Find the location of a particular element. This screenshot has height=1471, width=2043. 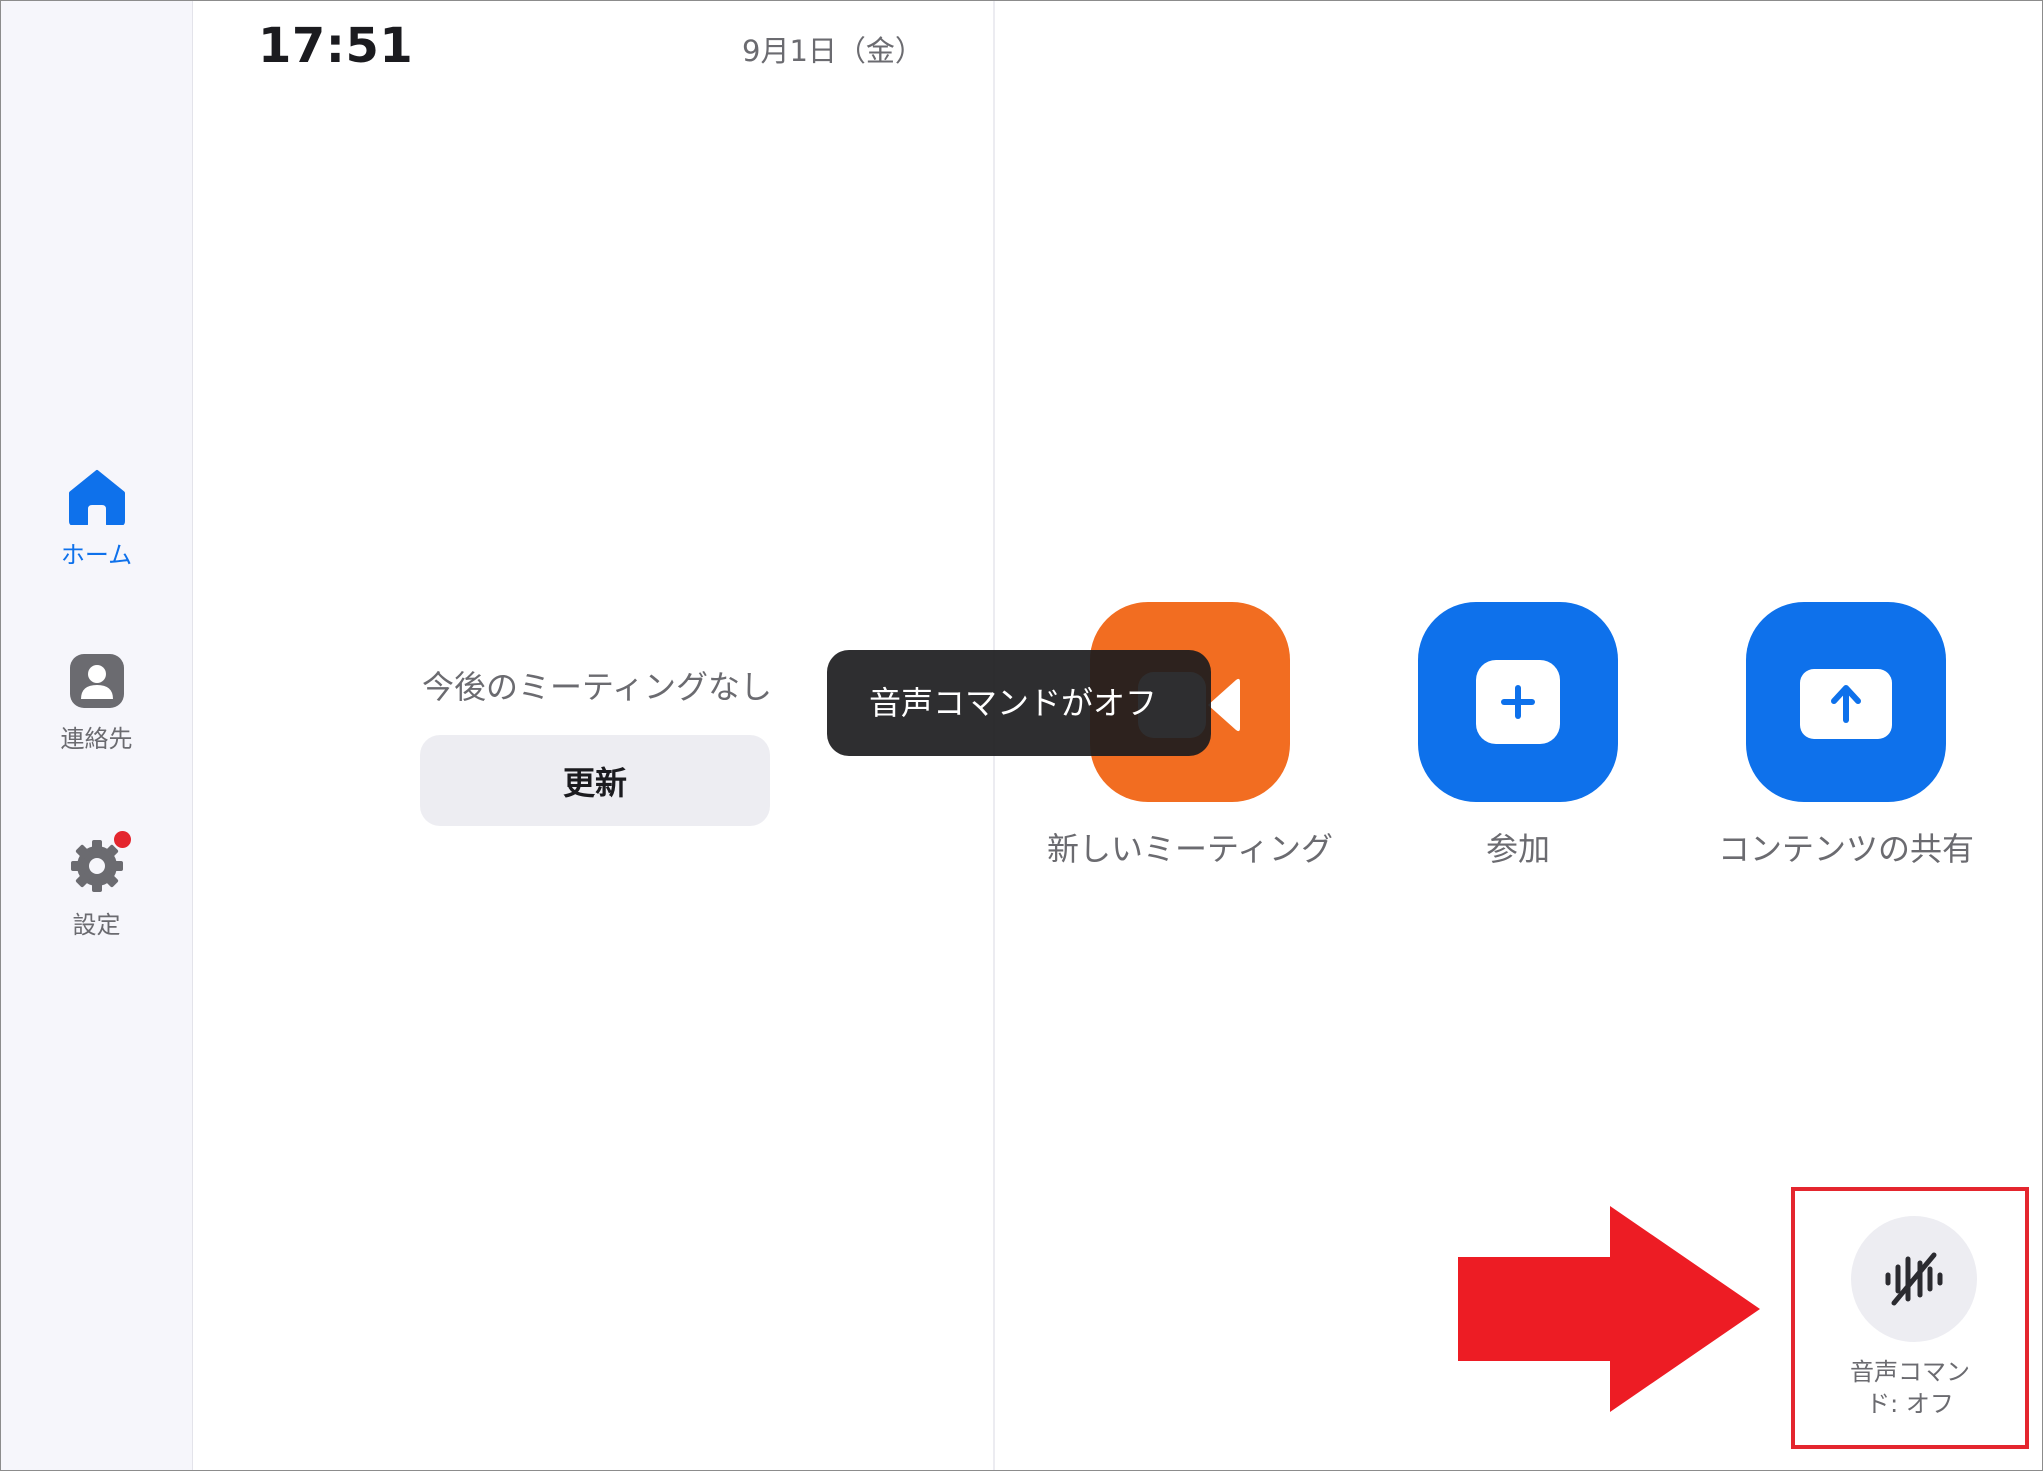

action-label: 参加 is located at coordinates (1517, 849).